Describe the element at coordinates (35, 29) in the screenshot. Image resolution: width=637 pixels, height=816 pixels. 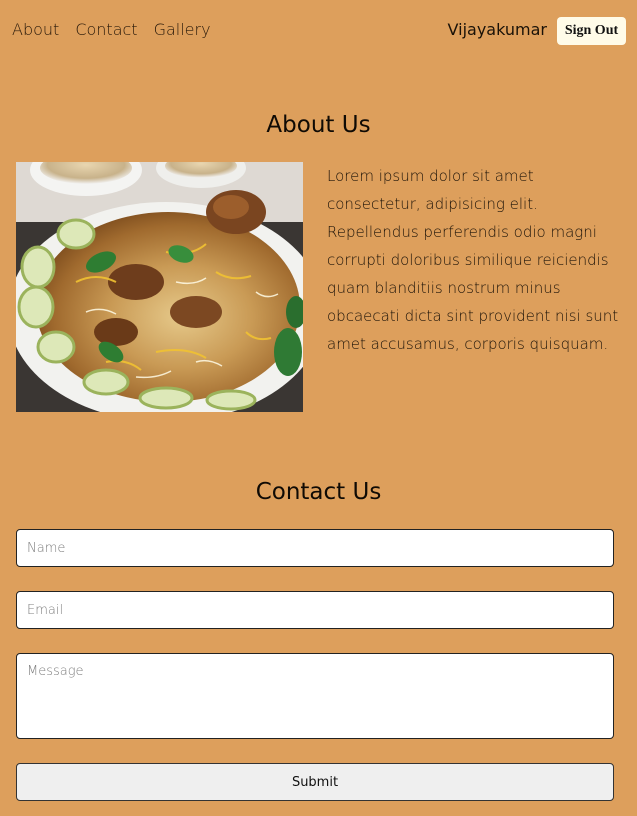
I see `nav-link-about: About` at that location.